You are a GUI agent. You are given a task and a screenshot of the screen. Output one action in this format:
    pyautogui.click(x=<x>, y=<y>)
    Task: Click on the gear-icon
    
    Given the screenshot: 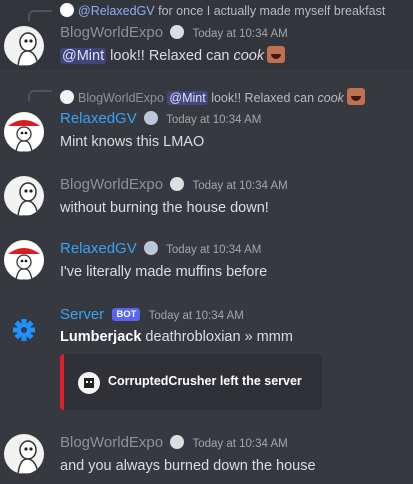 What is the action you would take?
    pyautogui.click(x=24, y=330)
    